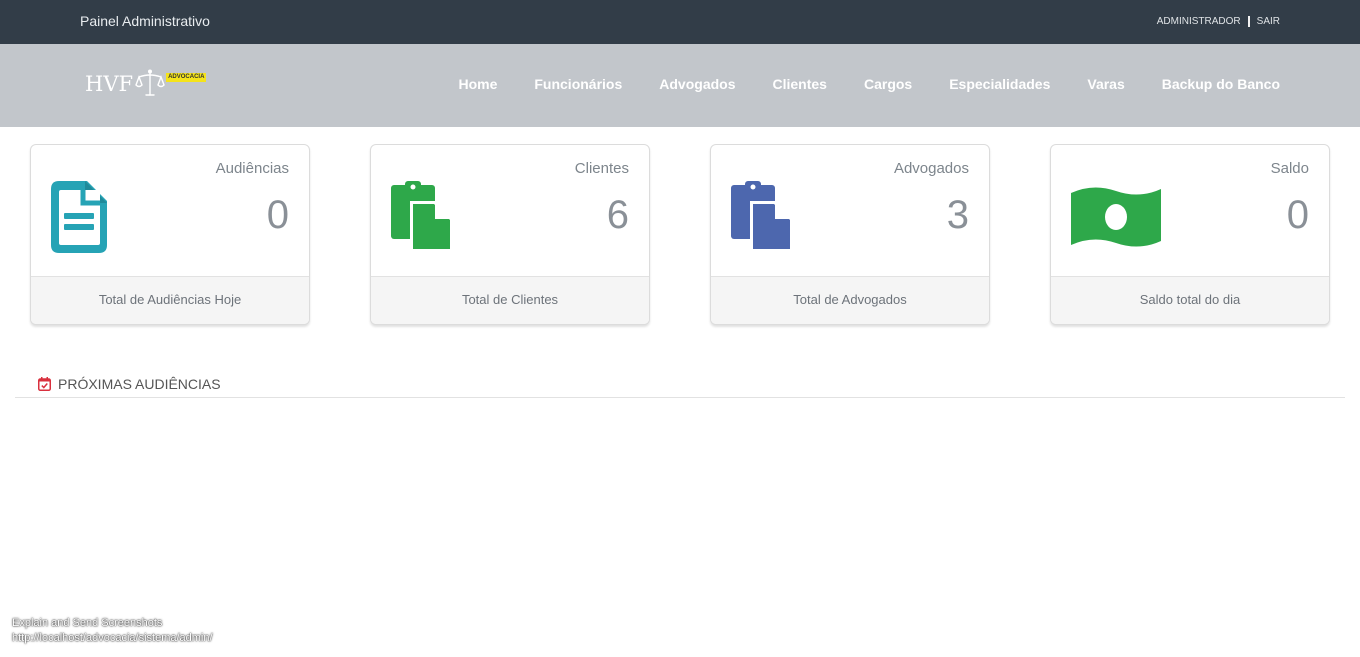  I want to click on card-value: 3, so click(957, 215).